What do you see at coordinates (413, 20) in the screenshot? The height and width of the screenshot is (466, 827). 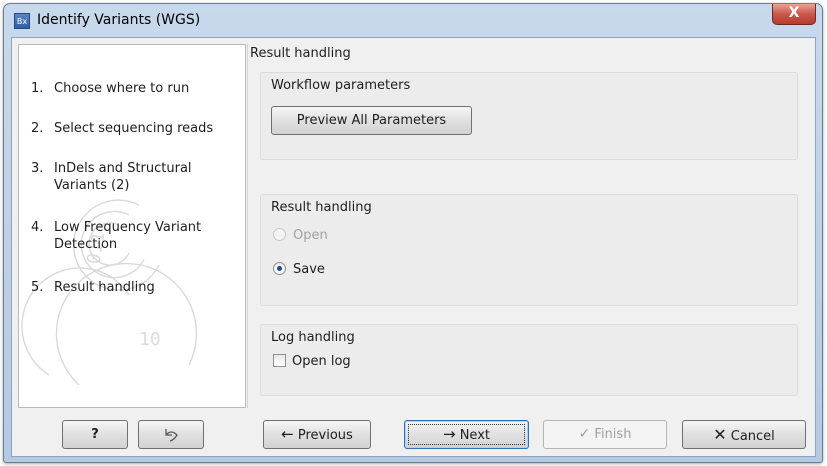 I see `title-bar: Bx Identify Variants (WGS) X` at bounding box center [413, 20].